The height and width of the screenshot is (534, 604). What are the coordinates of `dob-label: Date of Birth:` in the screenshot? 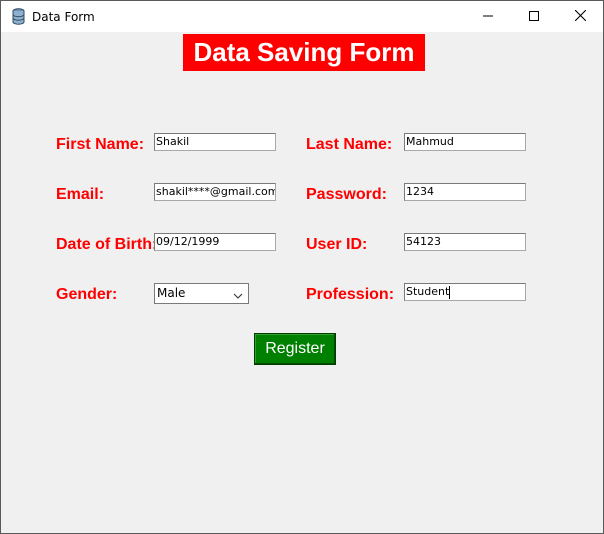 It's located at (107, 244).